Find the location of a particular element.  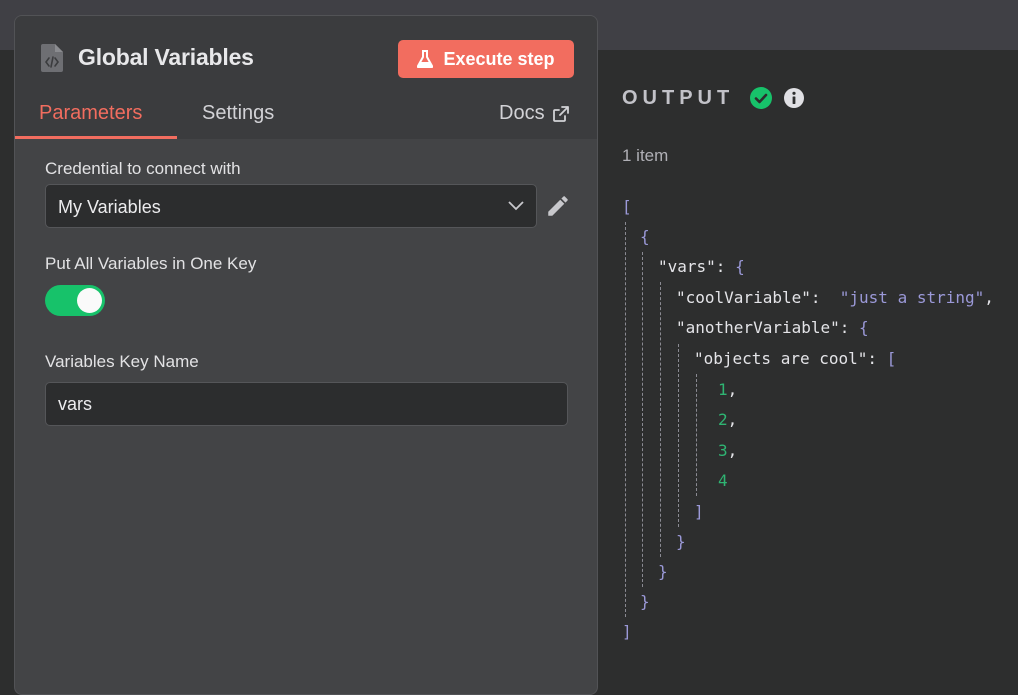

json-line: "objects are cool": [ is located at coordinates (795, 358).